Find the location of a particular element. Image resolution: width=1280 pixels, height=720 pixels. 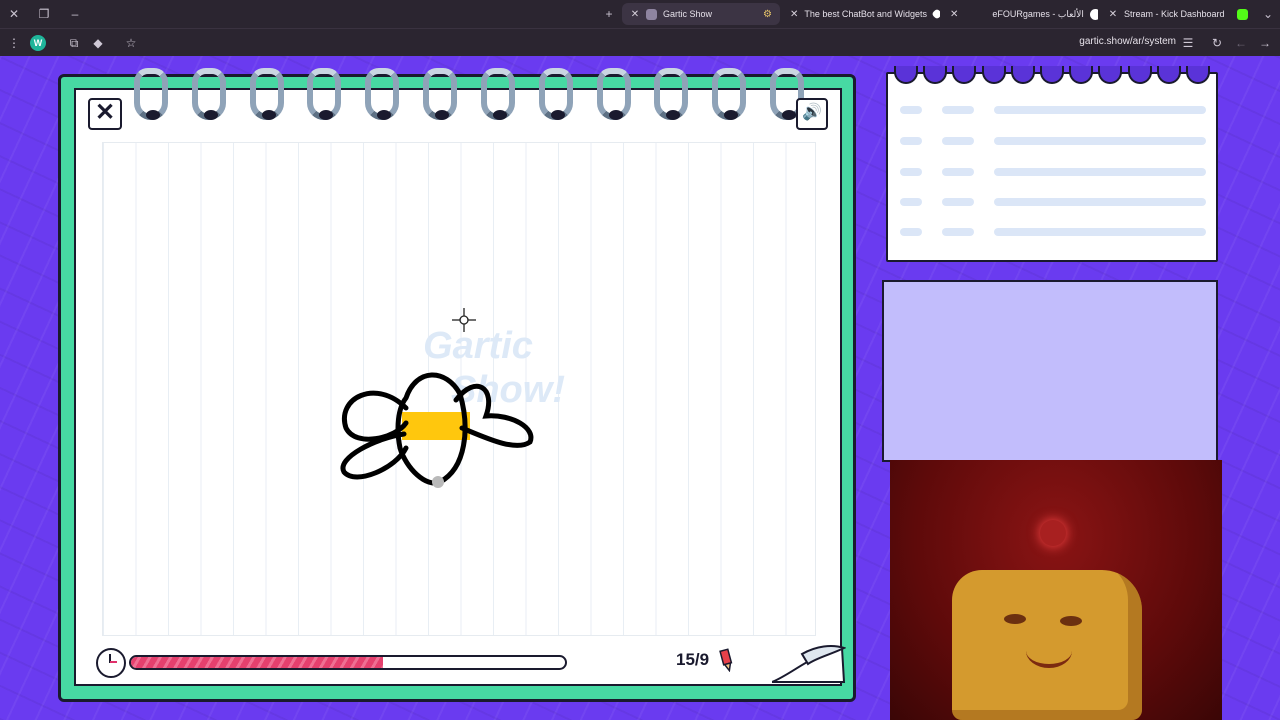

alarm-clock-icon is located at coordinates (111, 663).